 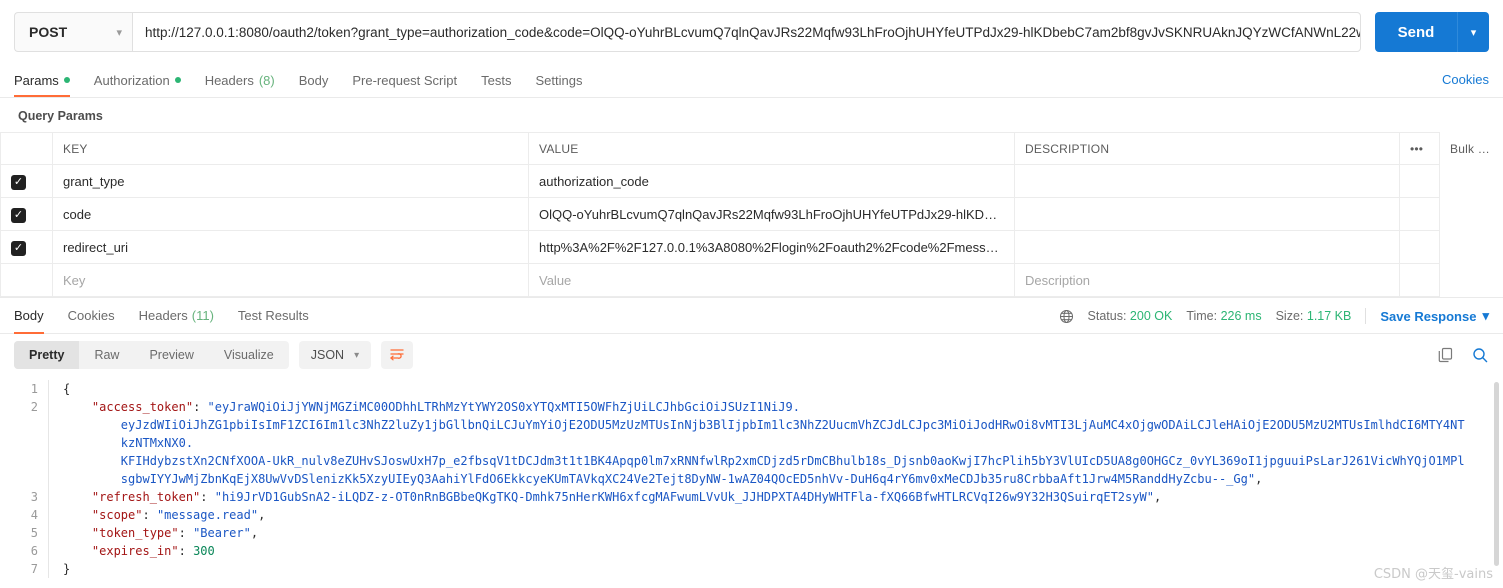 What do you see at coordinates (290, 214) in the screenshot?
I see `row-key: code` at bounding box center [290, 214].